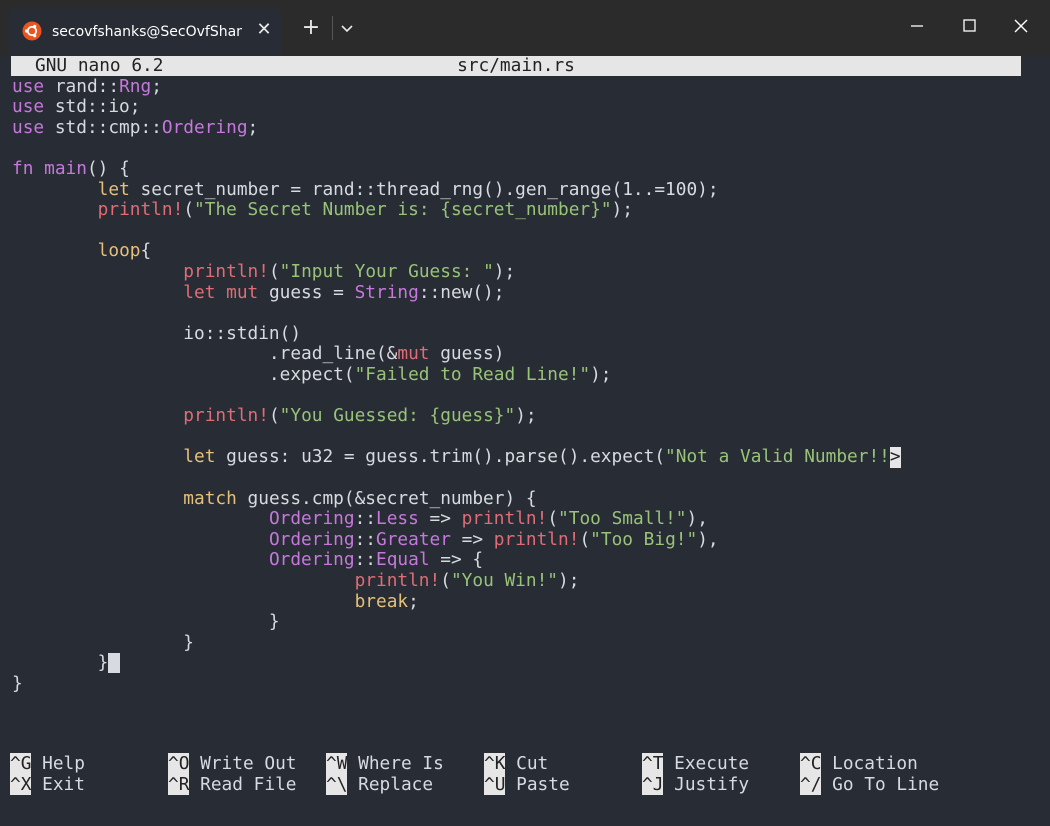  I want to click on shortcut-location: ^C Location, so click(859, 764).